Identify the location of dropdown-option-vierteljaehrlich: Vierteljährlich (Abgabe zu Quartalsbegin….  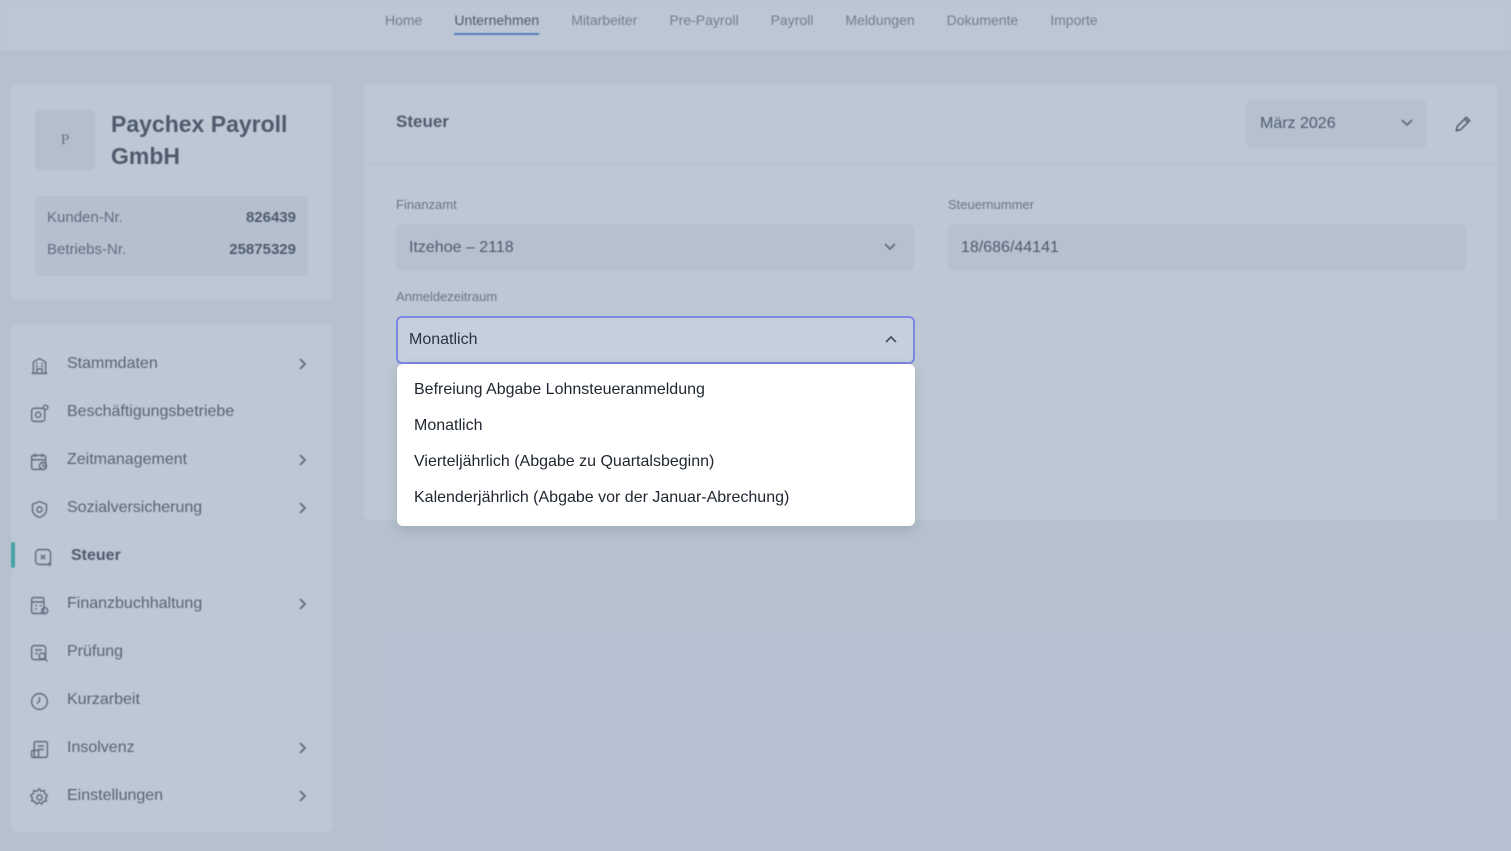
(656, 462).